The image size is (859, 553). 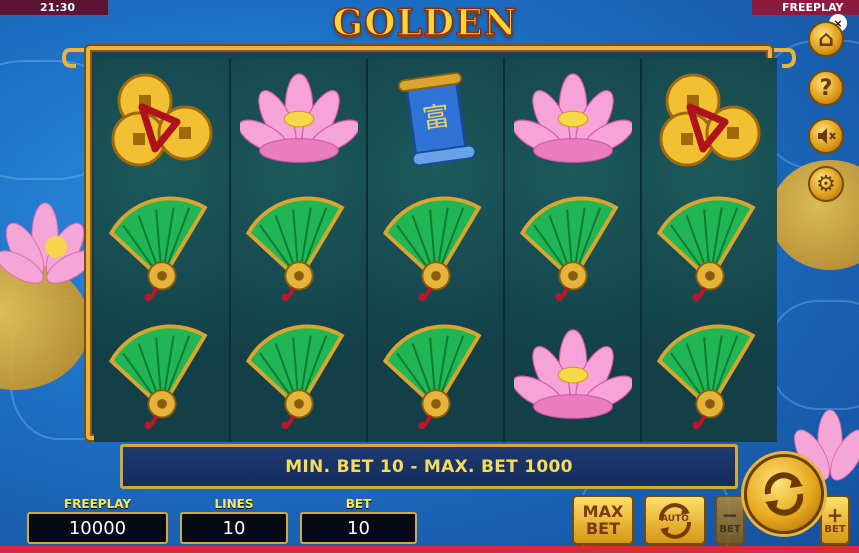 I want to click on max-bet-button: MAX BET, so click(x=603, y=520).